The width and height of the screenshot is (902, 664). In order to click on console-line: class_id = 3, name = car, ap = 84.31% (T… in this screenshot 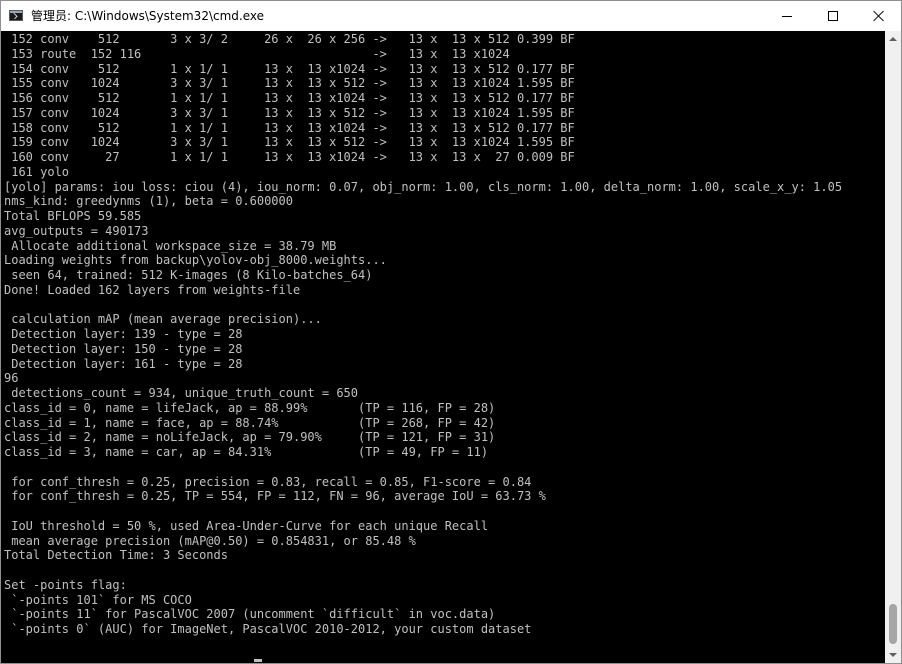, I will do `click(246, 452)`.